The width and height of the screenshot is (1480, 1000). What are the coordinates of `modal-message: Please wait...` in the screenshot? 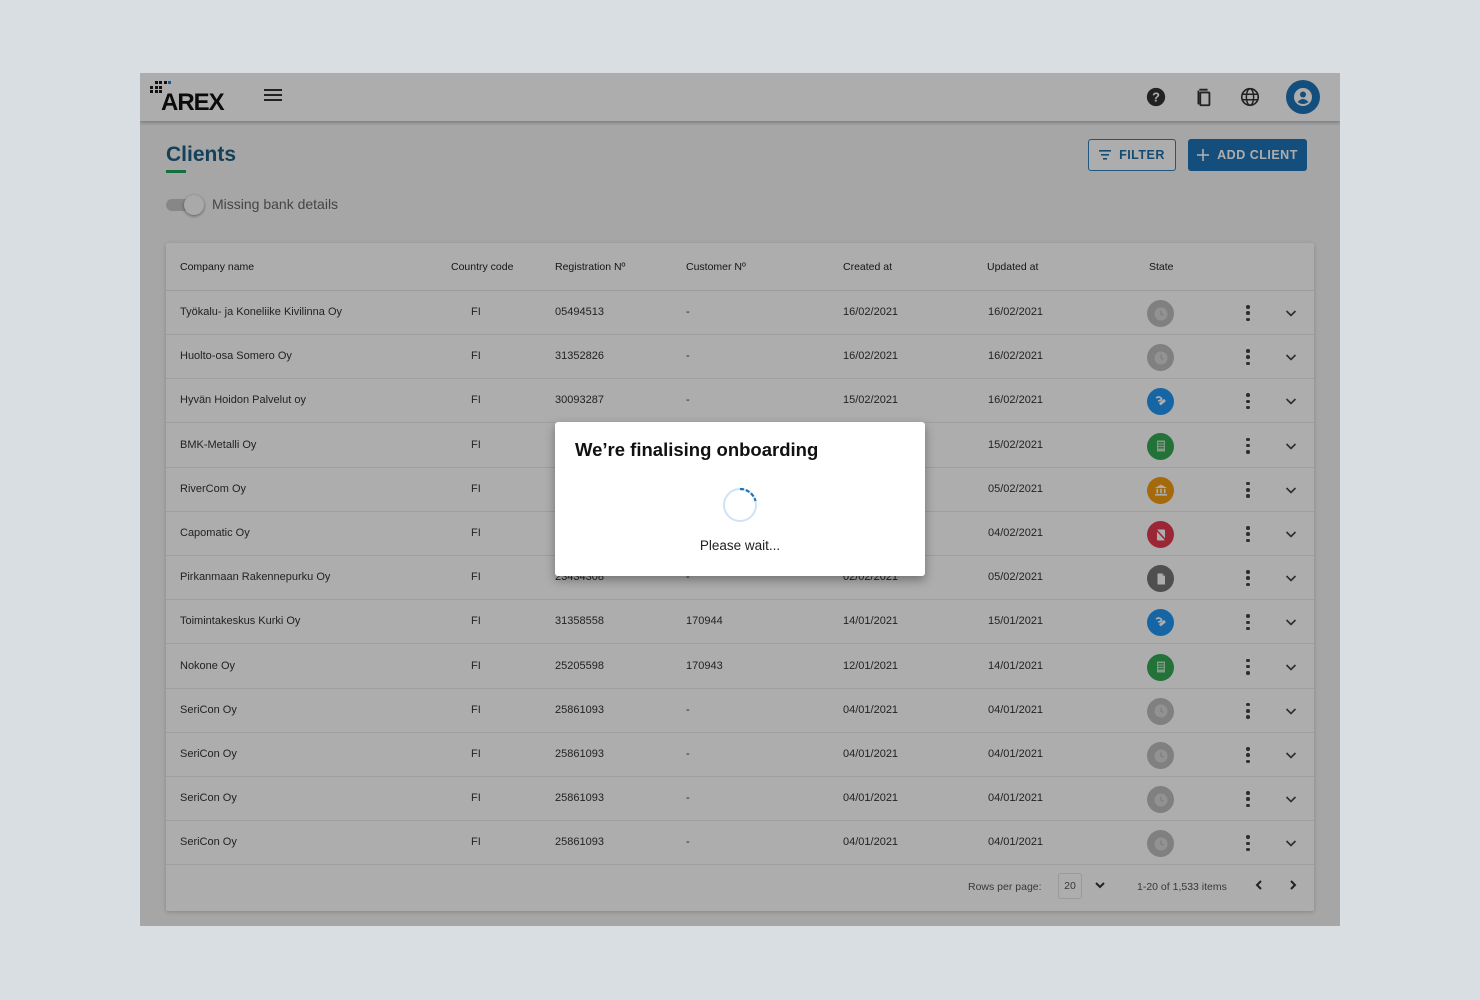 It's located at (740, 545).